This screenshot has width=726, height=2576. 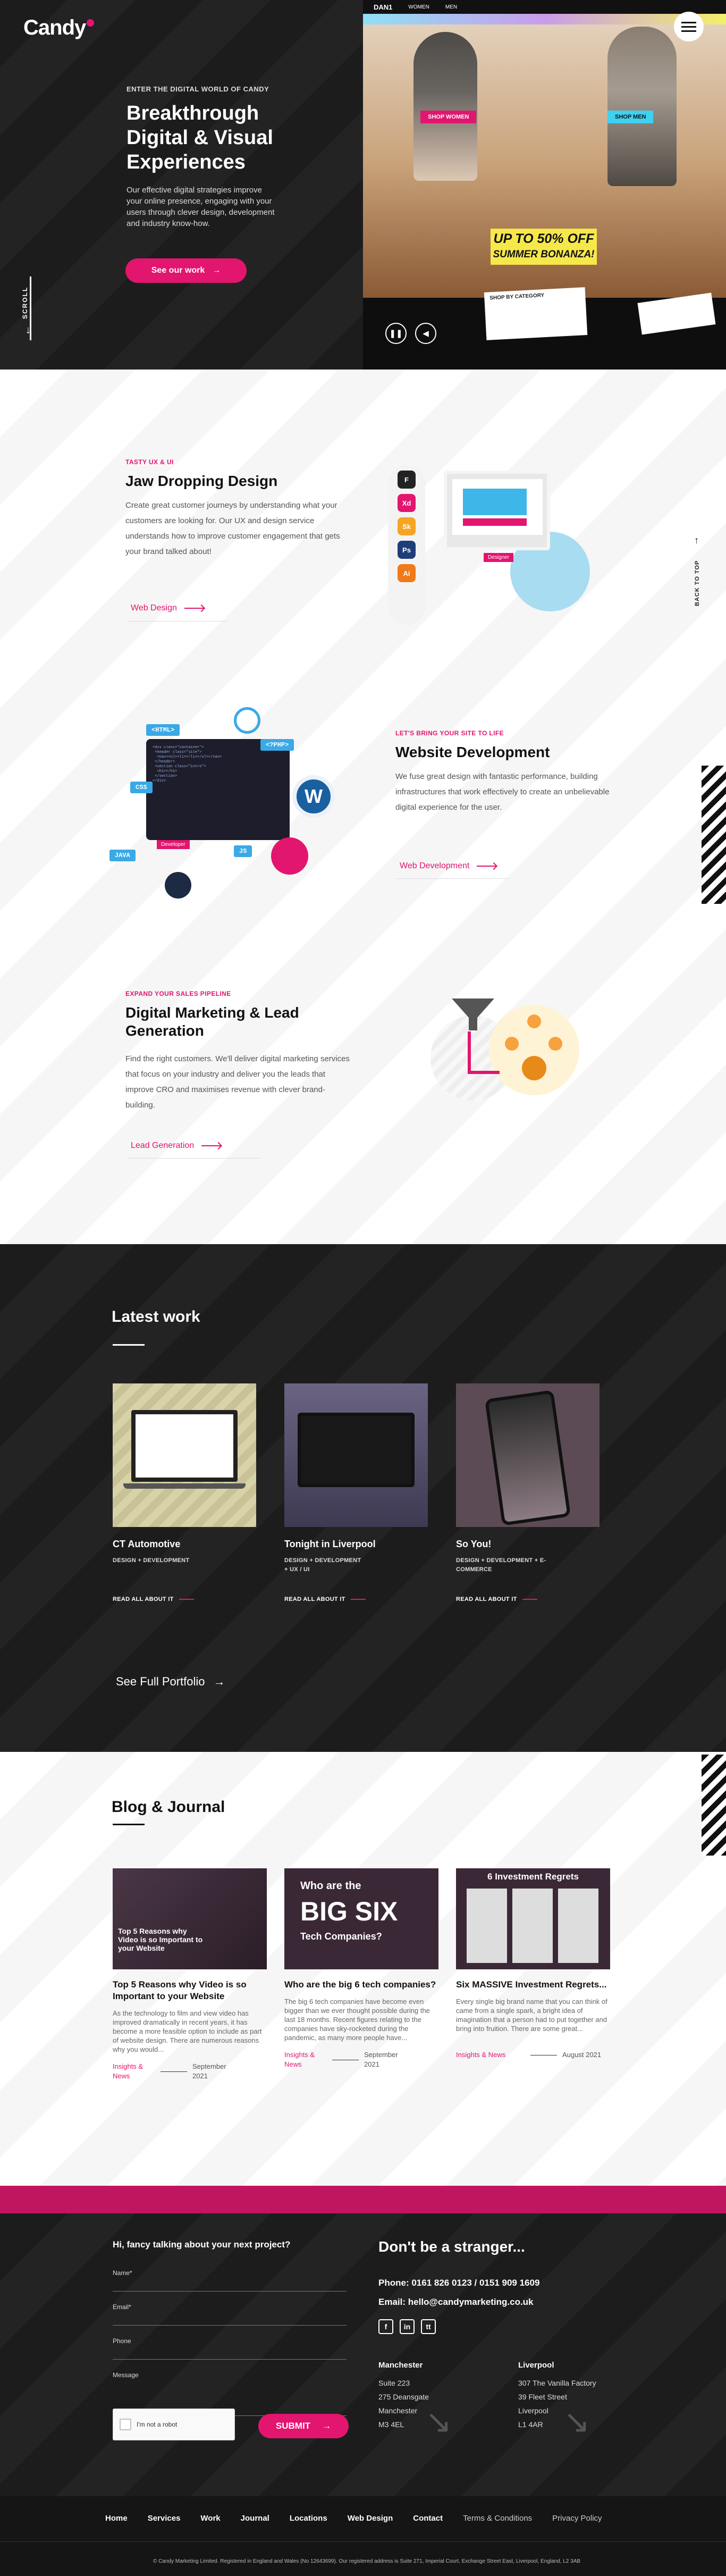 I want to click on back-to-top-link: BACK TO TOP, so click(x=697, y=583).